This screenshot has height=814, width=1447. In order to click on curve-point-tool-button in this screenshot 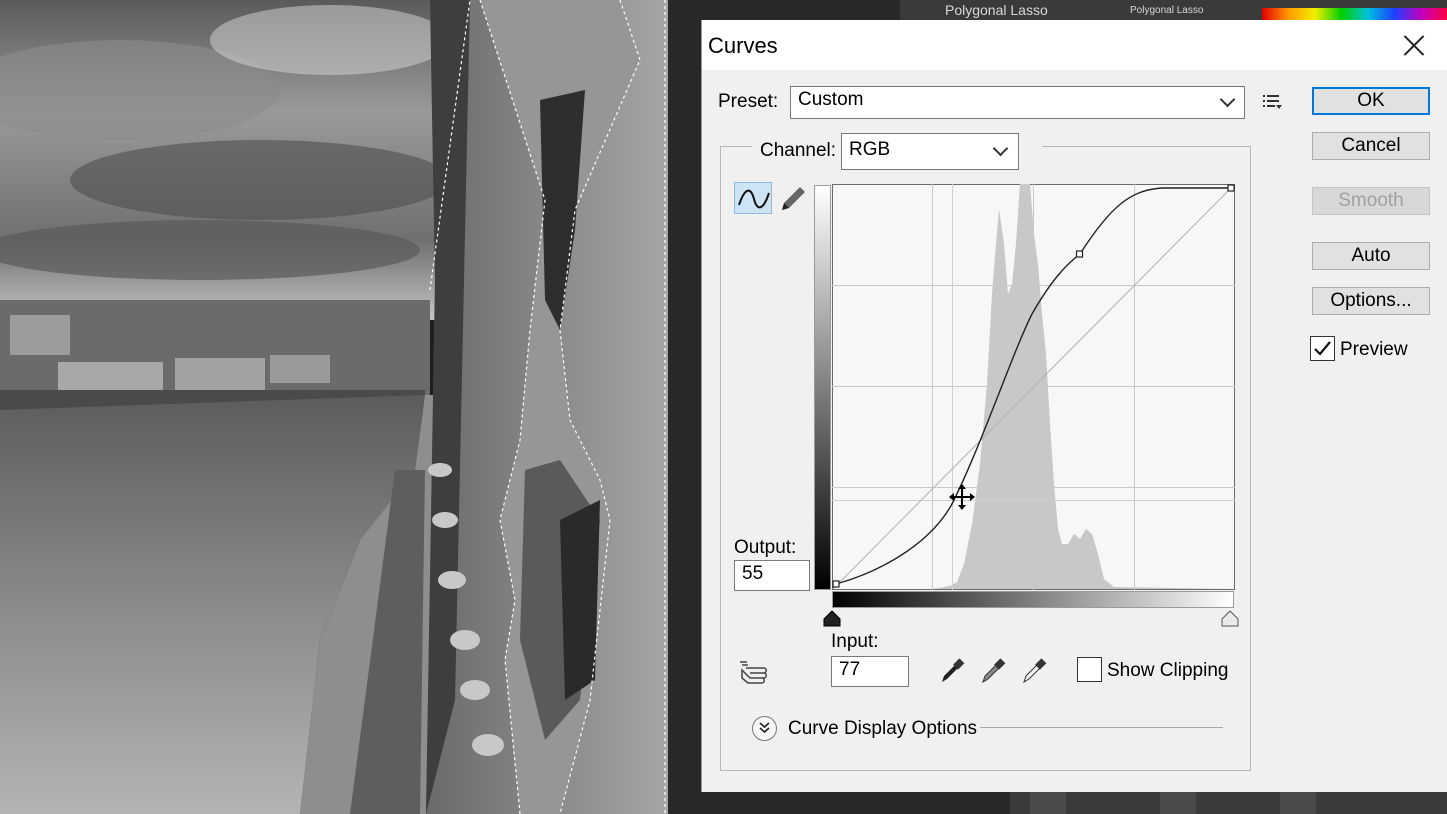, I will do `click(753, 198)`.